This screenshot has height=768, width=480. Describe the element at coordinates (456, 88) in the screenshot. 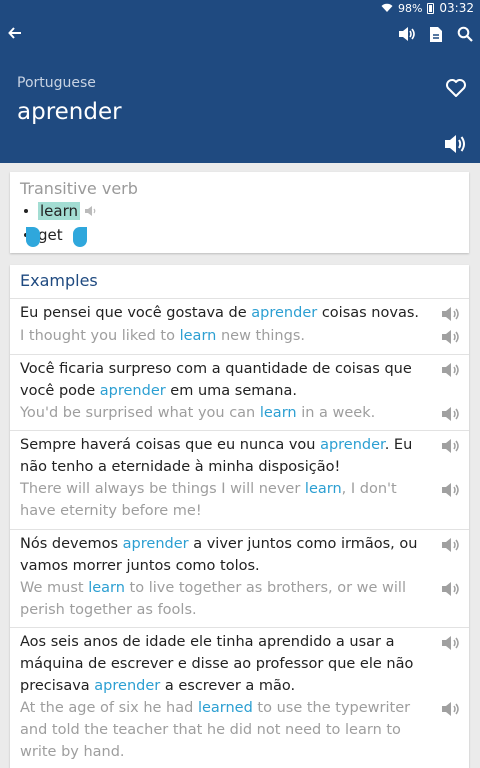

I see `heart-icon` at that location.